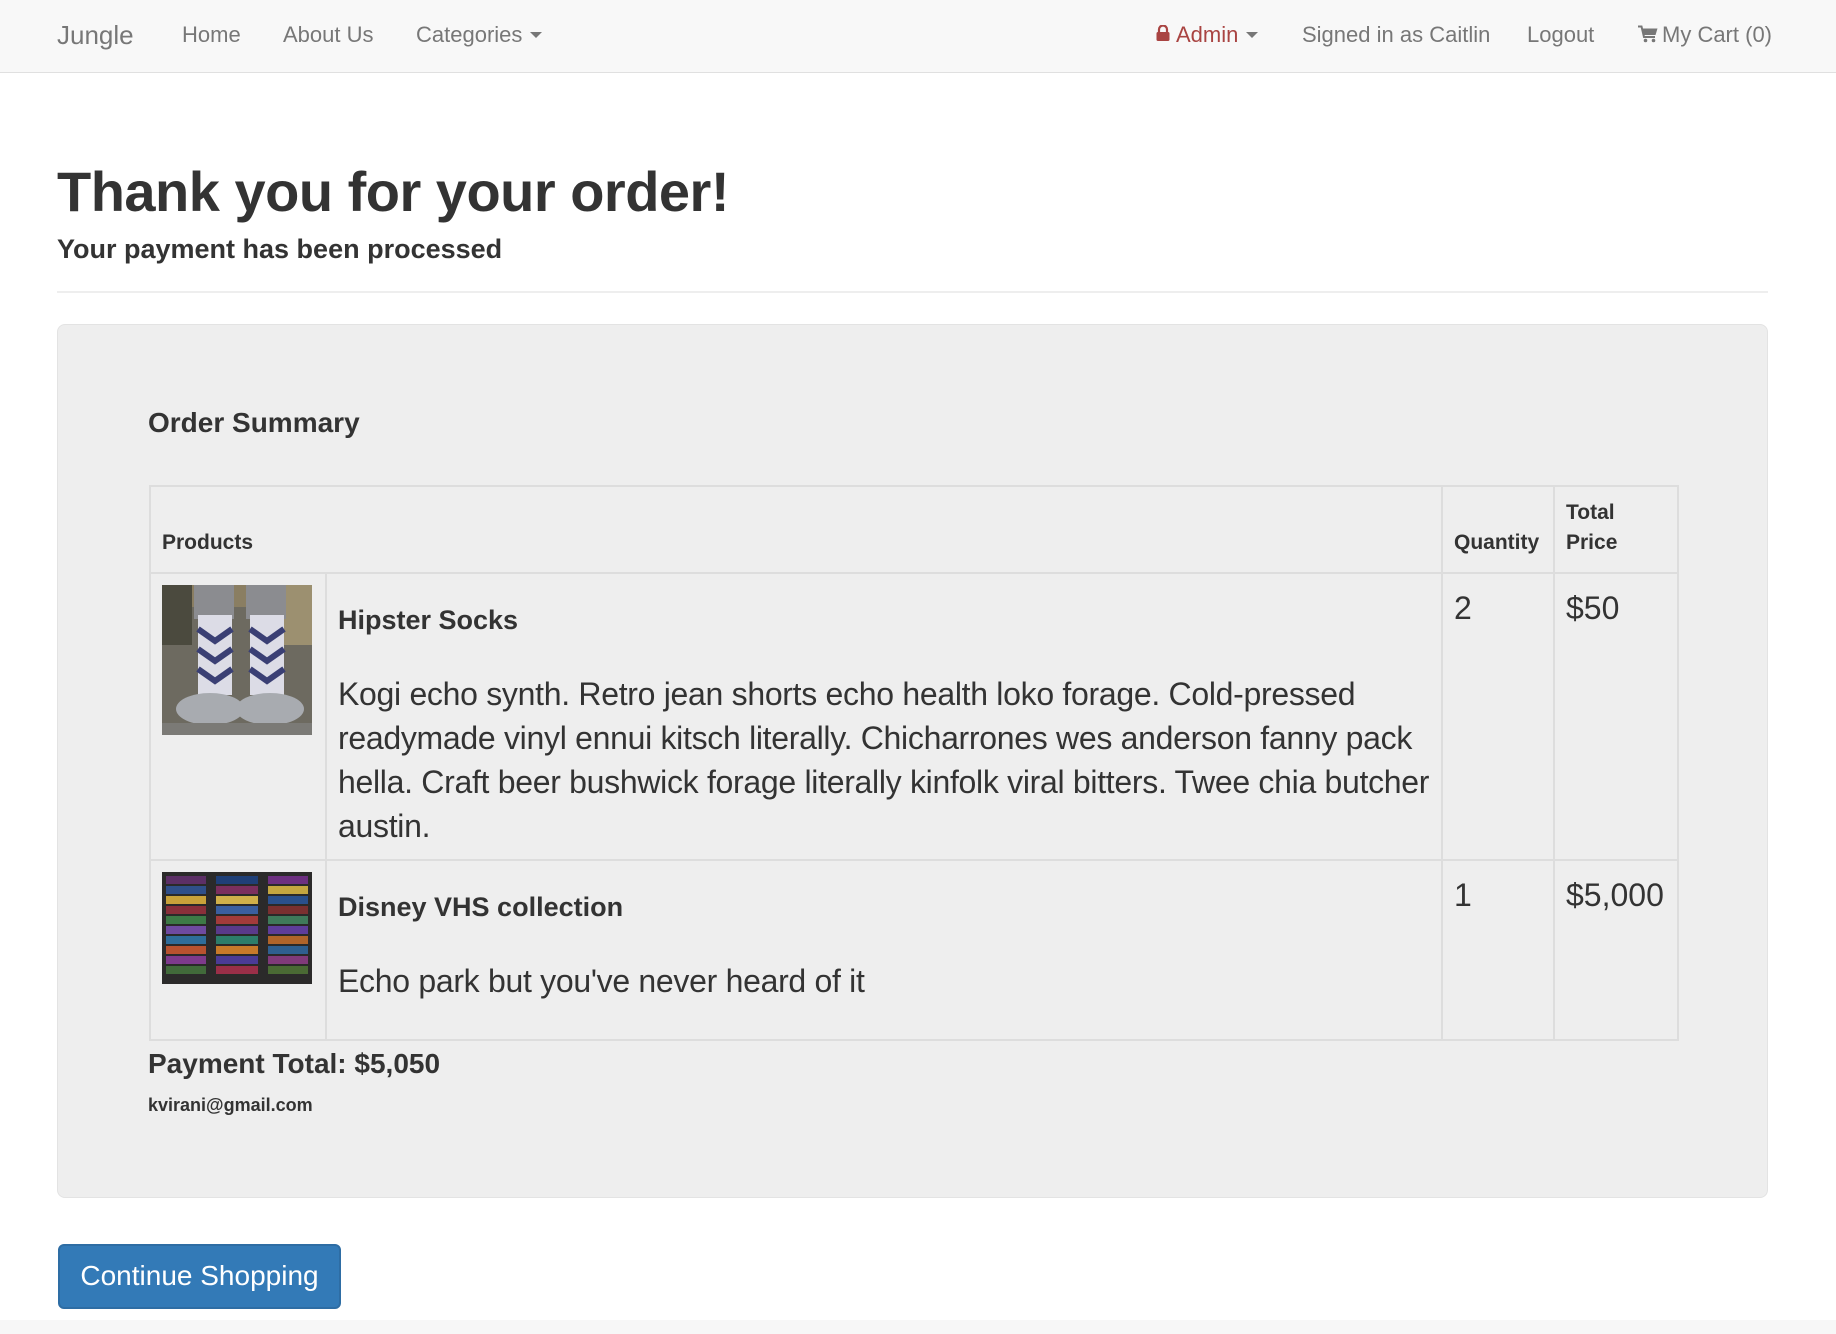 This screenshot has height=1334, width=1836. What do you see at coordinates (469, 34) in the screenshot?
I see `categories-label: Categories` at bounding box center [469, 34].